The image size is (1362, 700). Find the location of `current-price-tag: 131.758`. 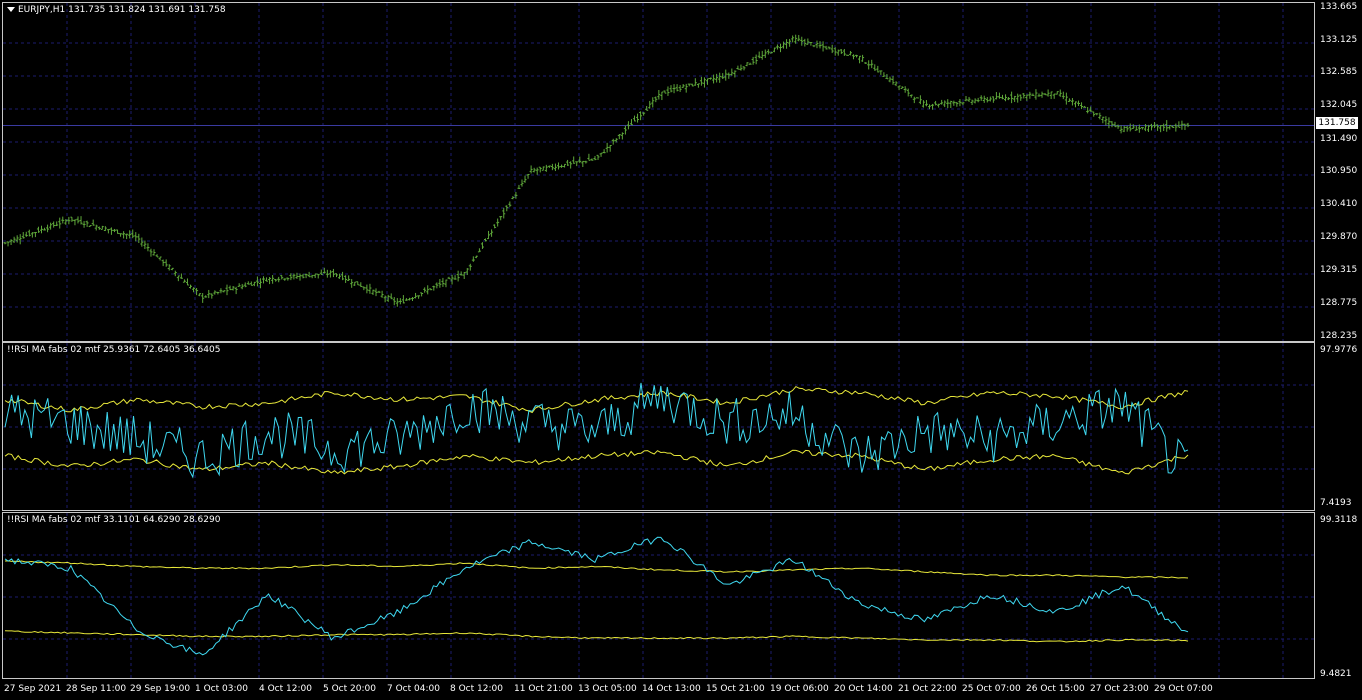

current-price-tag: 131.758 is located at coordinates (1337, 123).